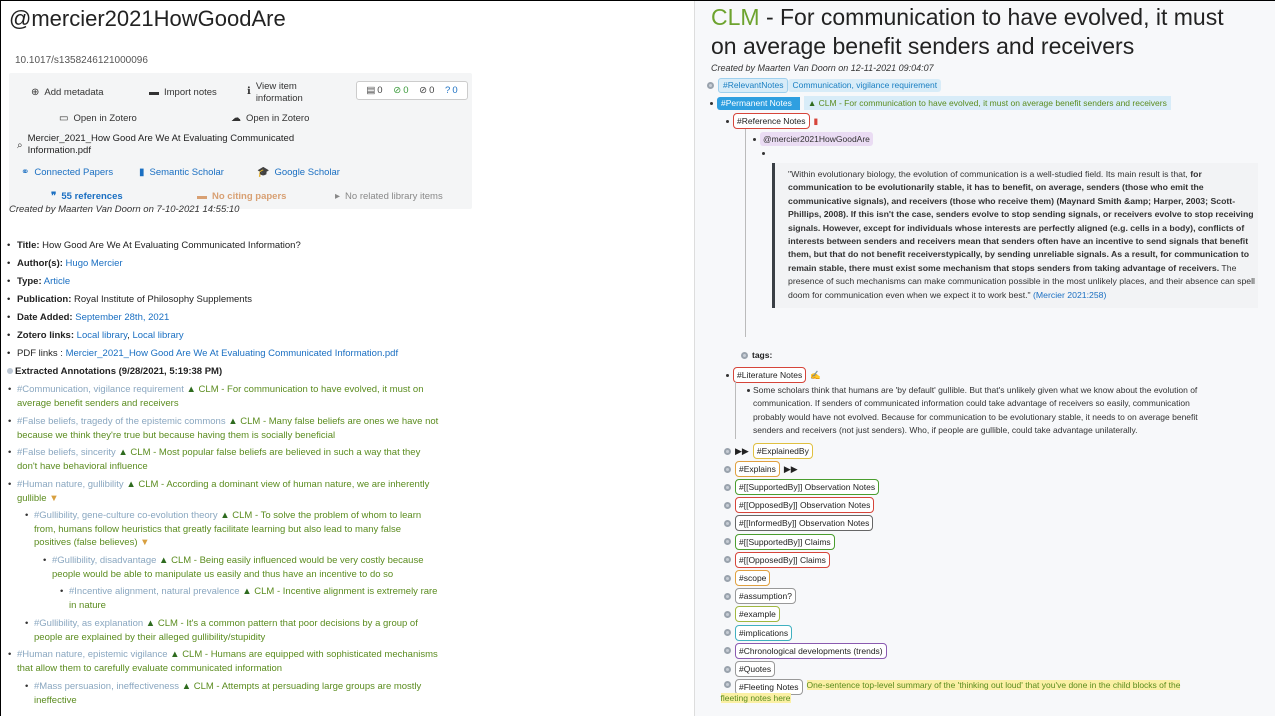 This screenshot has width=1275, height=716. I want to click on graduation-cap-icon: 🎓, so click(263, 172).